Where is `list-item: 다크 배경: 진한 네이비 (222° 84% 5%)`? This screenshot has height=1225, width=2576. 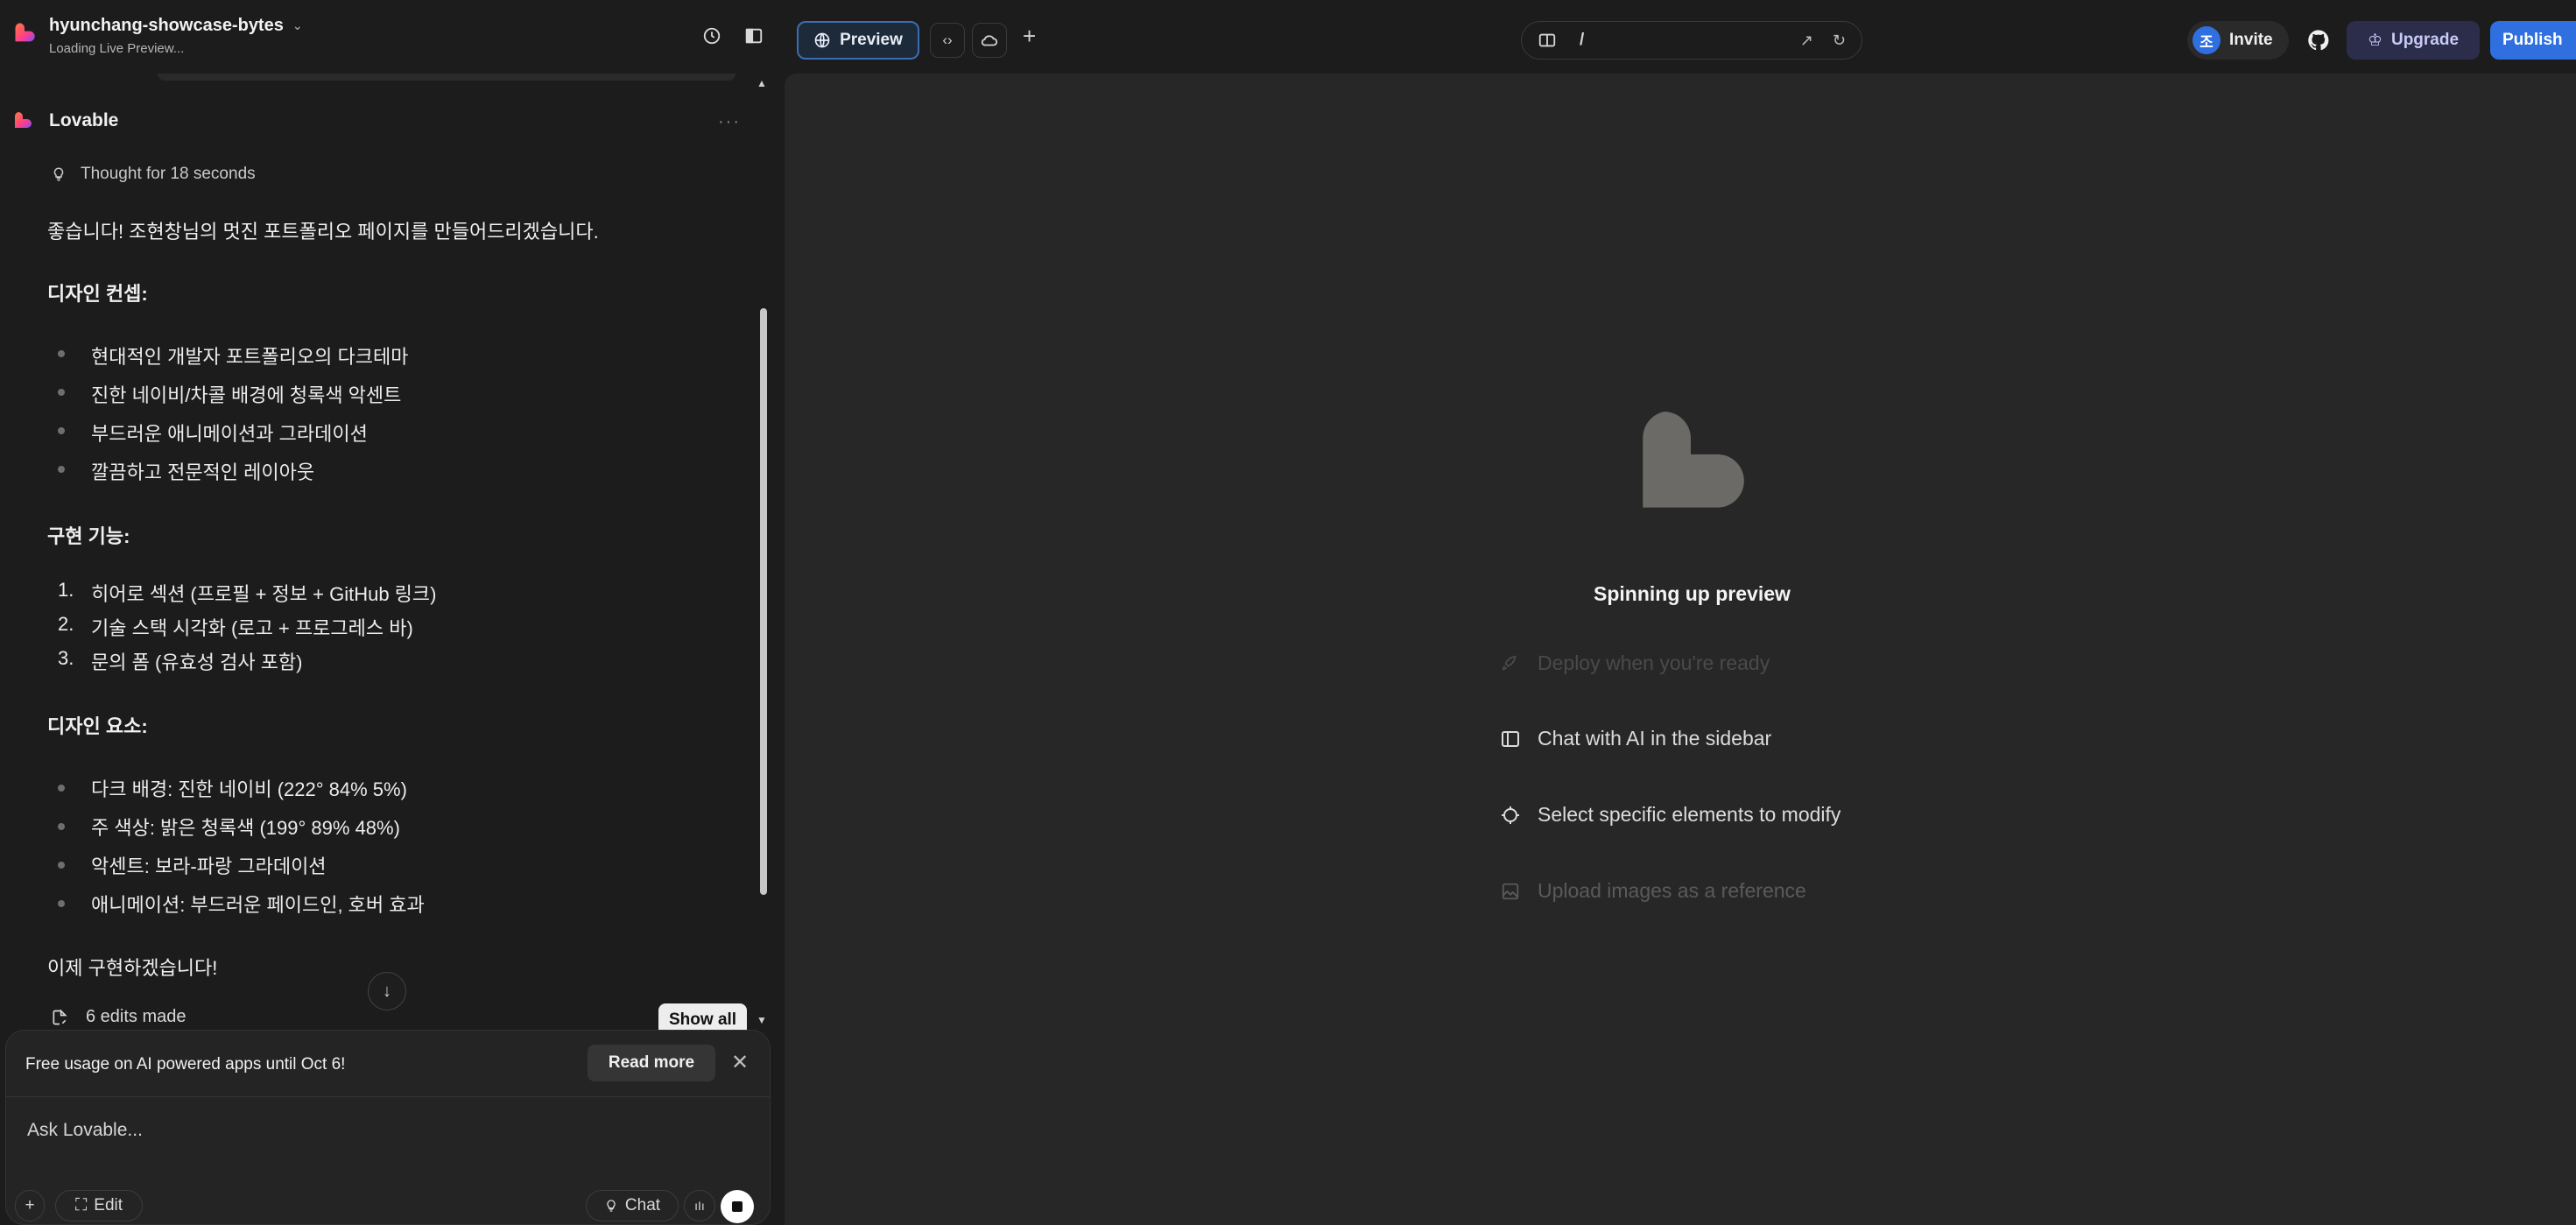
list-item: 다크 배경: 진한 네이비 (222° 84% 5%) is located at coordinates (249, 789).